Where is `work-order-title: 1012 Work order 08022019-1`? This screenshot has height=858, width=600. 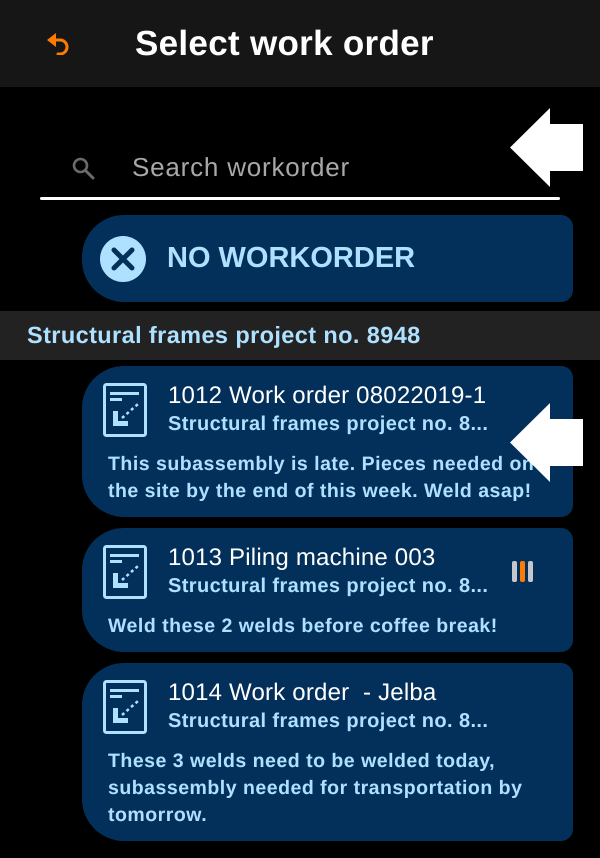 work-order-title: 1012 Work order 08022019-1 is located at coordinates (328, 396).